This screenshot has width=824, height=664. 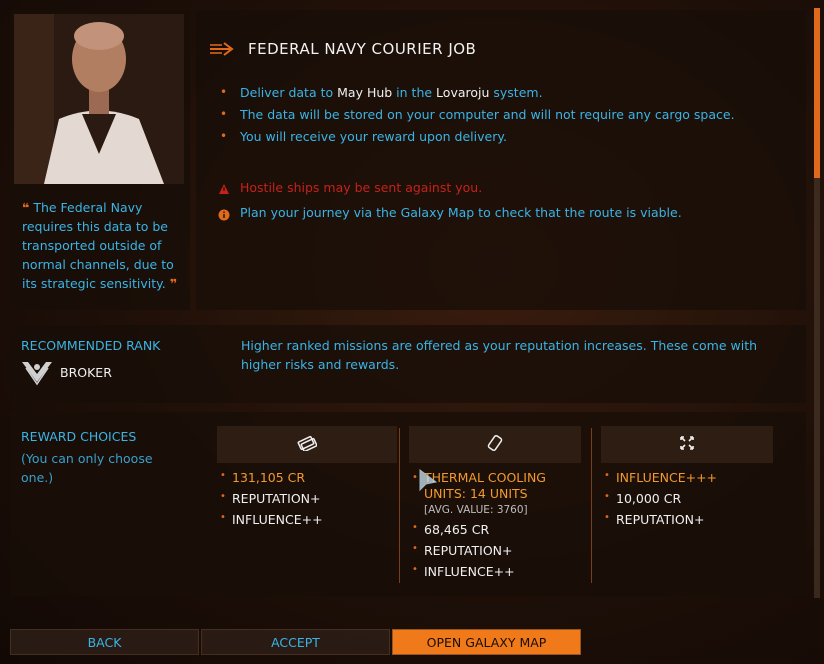 I want to click on reward-avg-value: [AVG. VALUE: 3760], so click(x=476, y=510).